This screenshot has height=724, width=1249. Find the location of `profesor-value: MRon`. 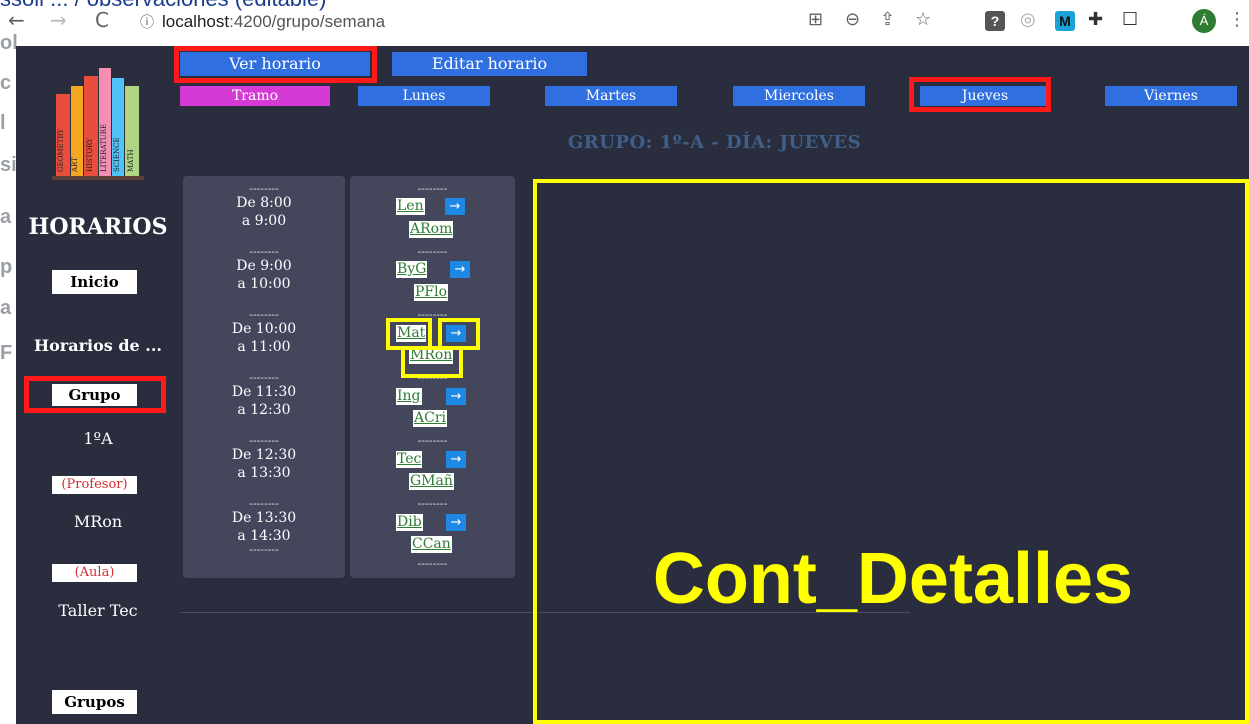

profesor-value: MRon is located at coordinates (98, 521).